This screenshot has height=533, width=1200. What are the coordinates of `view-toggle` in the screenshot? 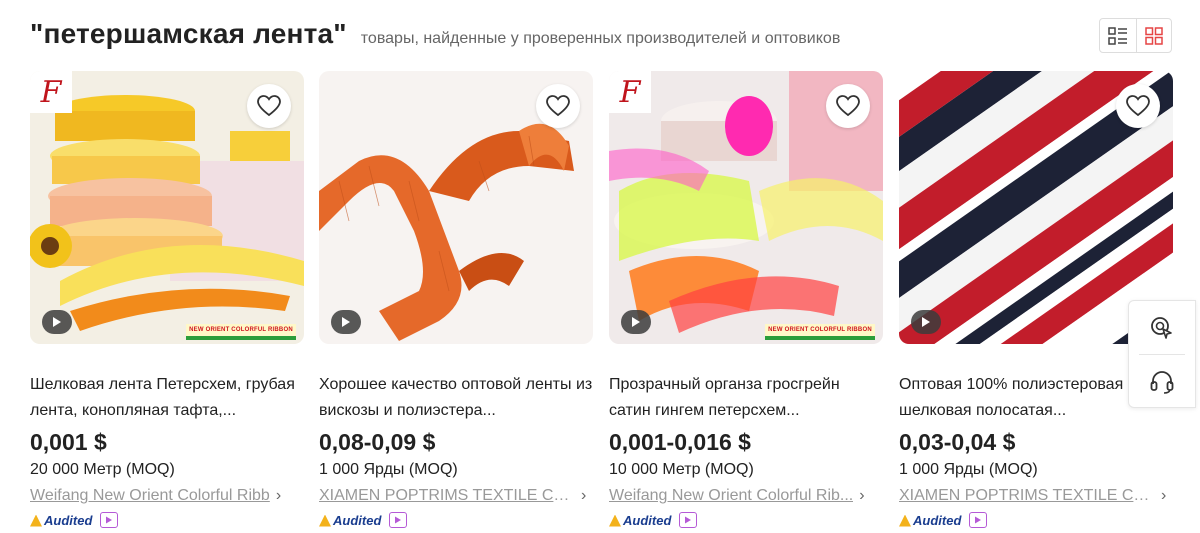 It's located at (1135, 35).